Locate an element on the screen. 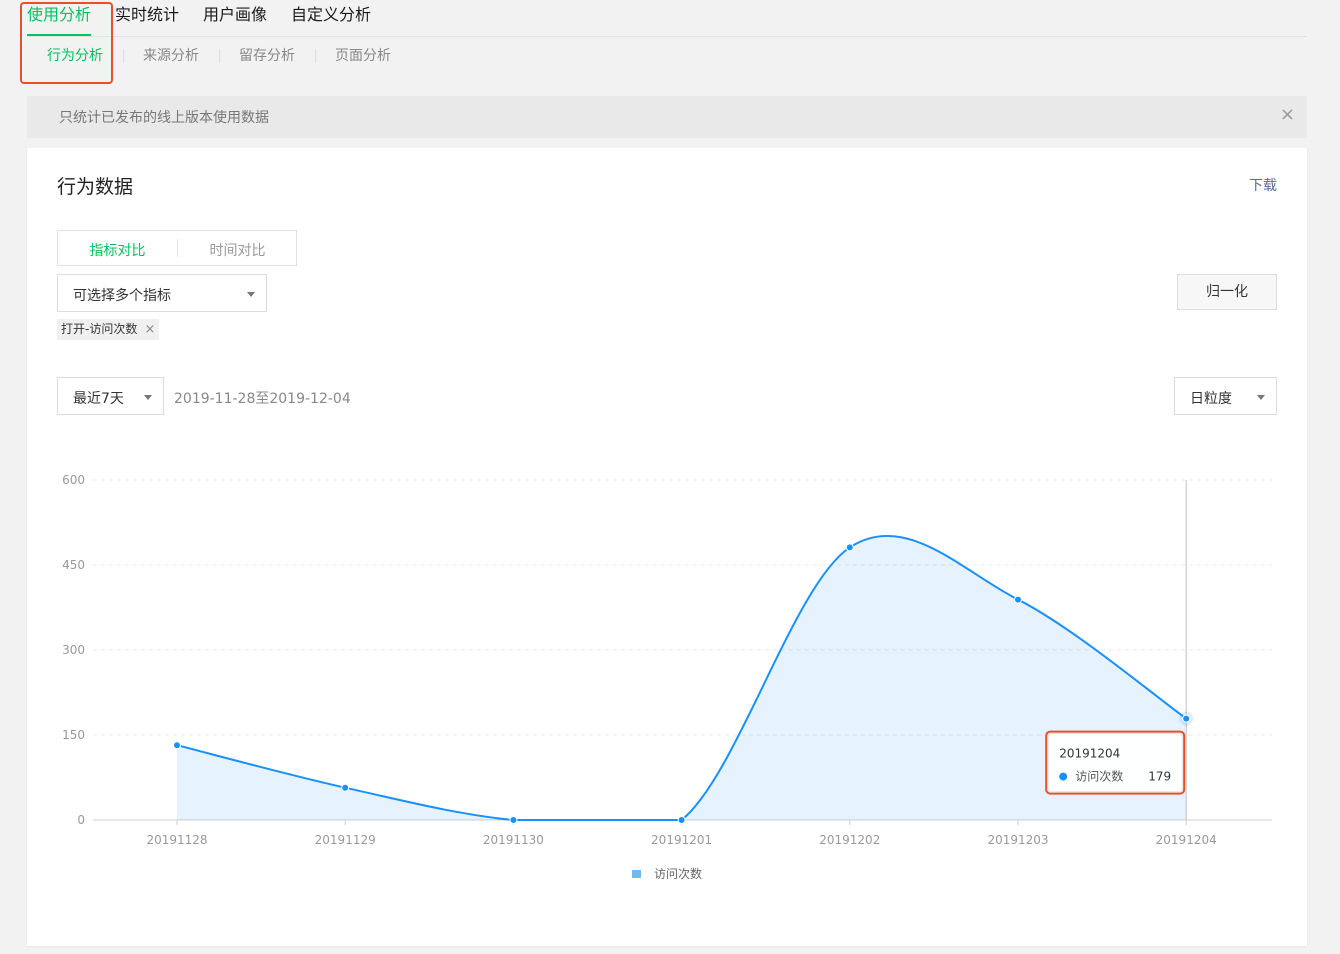 Image resolution: width=1340 pixels, height=954 pixels. tooltip-series-marker is located at coordinates (1063, 776).